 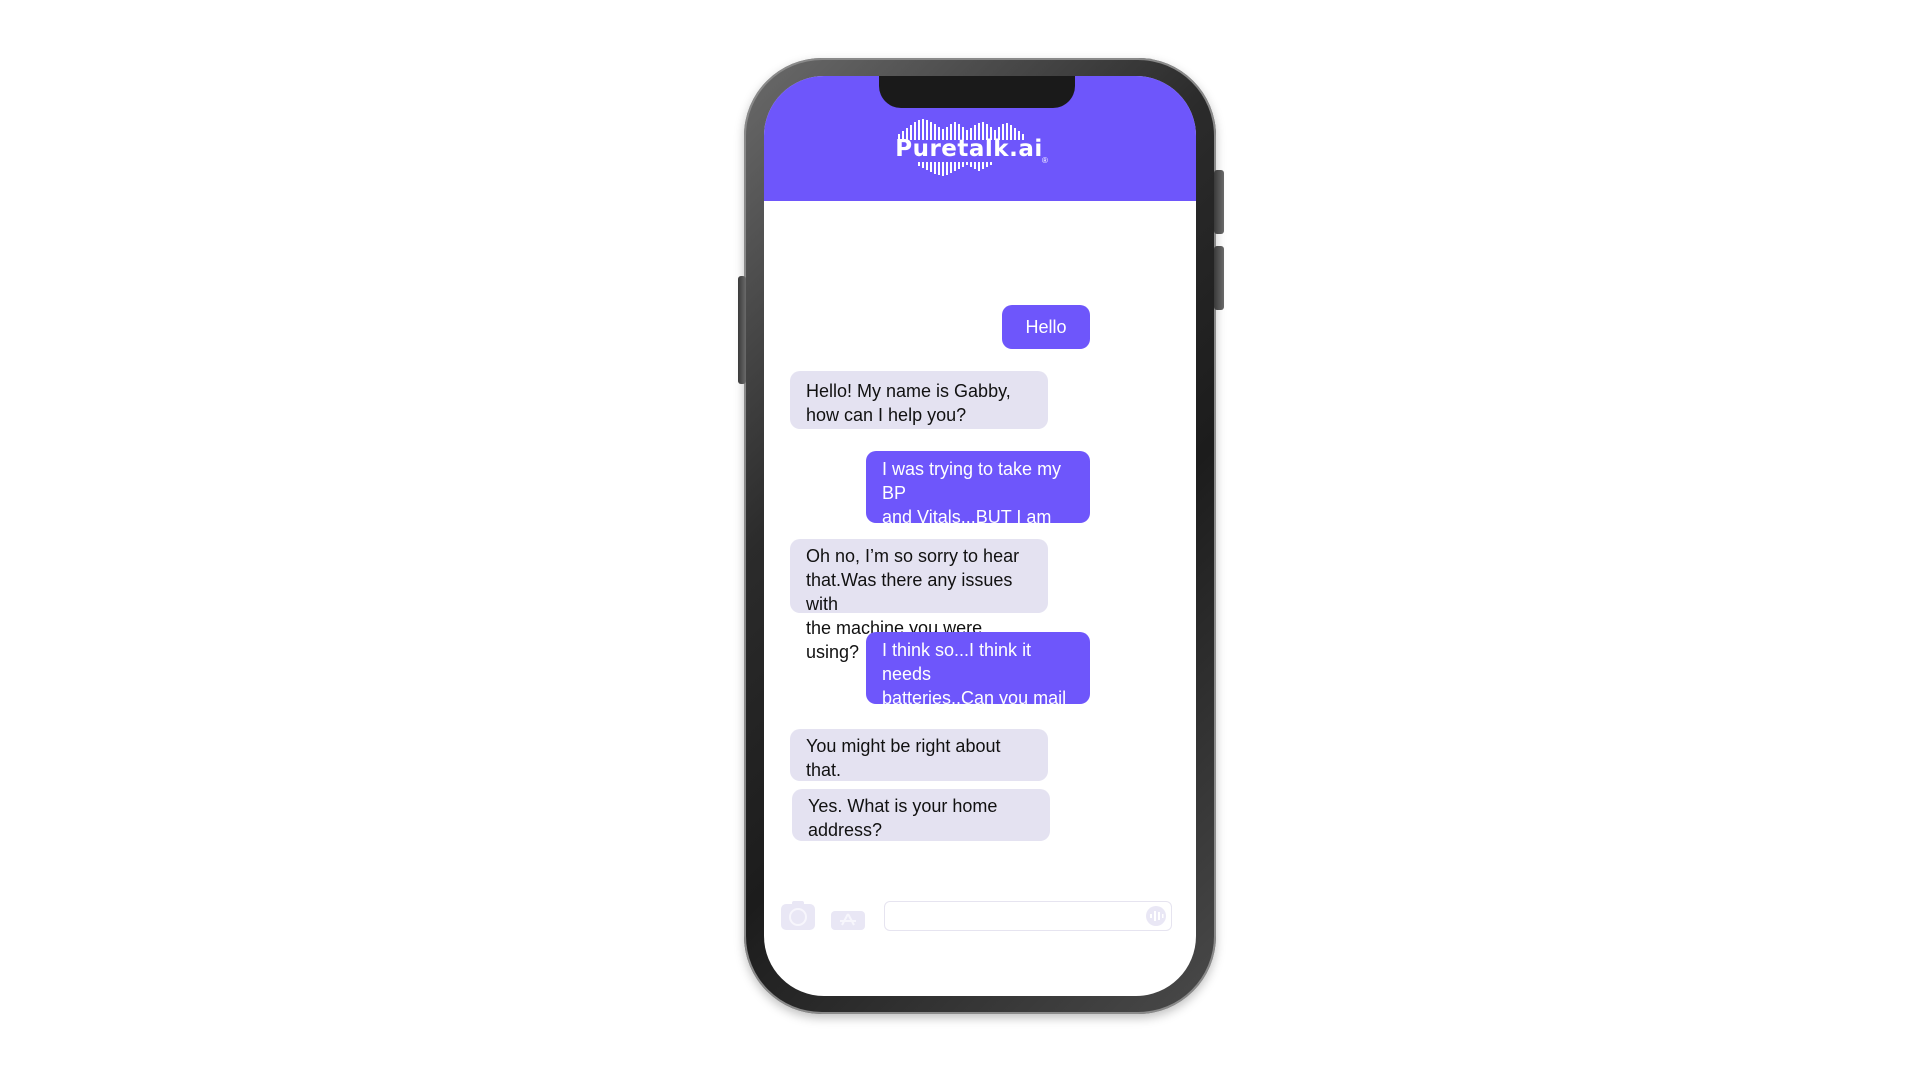 What do you see at coordinates (913, 556) in the screenshot?
I see `message-line: Oh no, I’m so sorry to hear` at bounding box center [913, 556].